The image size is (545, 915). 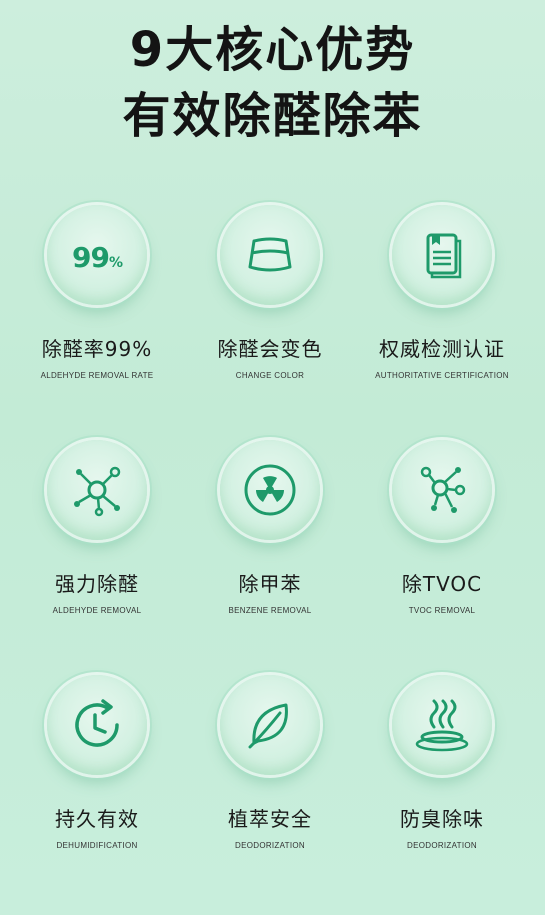 I want to click on radiation-icon, so click(x=270, y=490).